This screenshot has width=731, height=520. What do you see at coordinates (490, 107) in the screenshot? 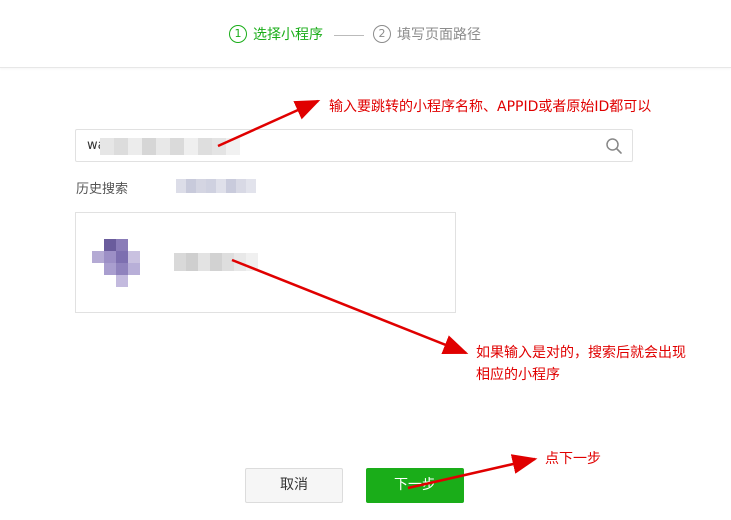
I see `annotation-input-hint: 输入要跳转的小程序名称、APPID或者原始ID都可以` at bounding box center [490, 107].